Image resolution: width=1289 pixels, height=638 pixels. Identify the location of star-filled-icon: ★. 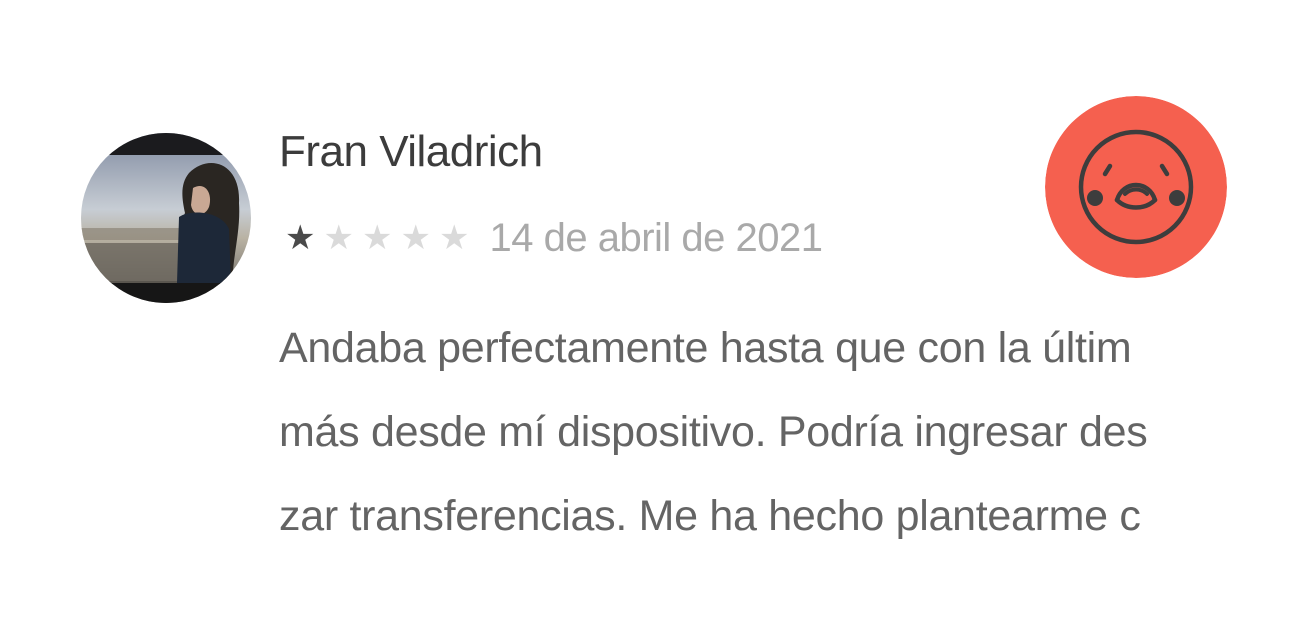
(300, 238).